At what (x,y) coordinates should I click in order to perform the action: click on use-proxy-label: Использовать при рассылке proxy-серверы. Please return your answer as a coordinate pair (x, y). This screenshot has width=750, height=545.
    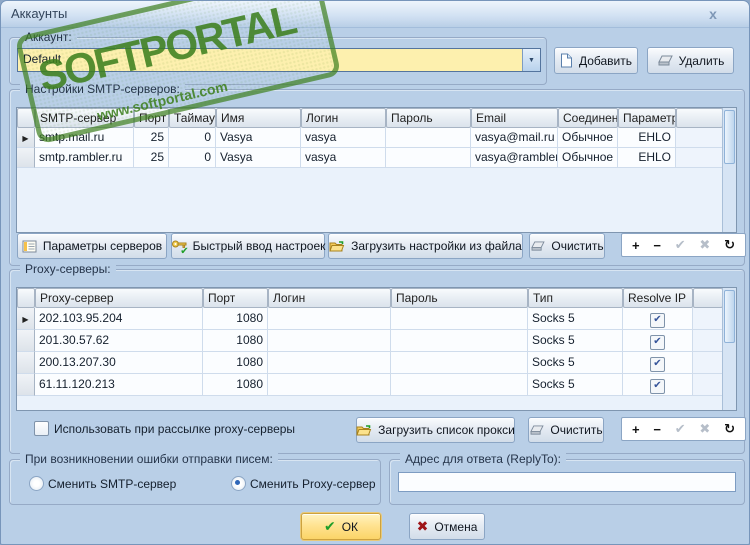
    Looking at the image, I should click on (175, 429).